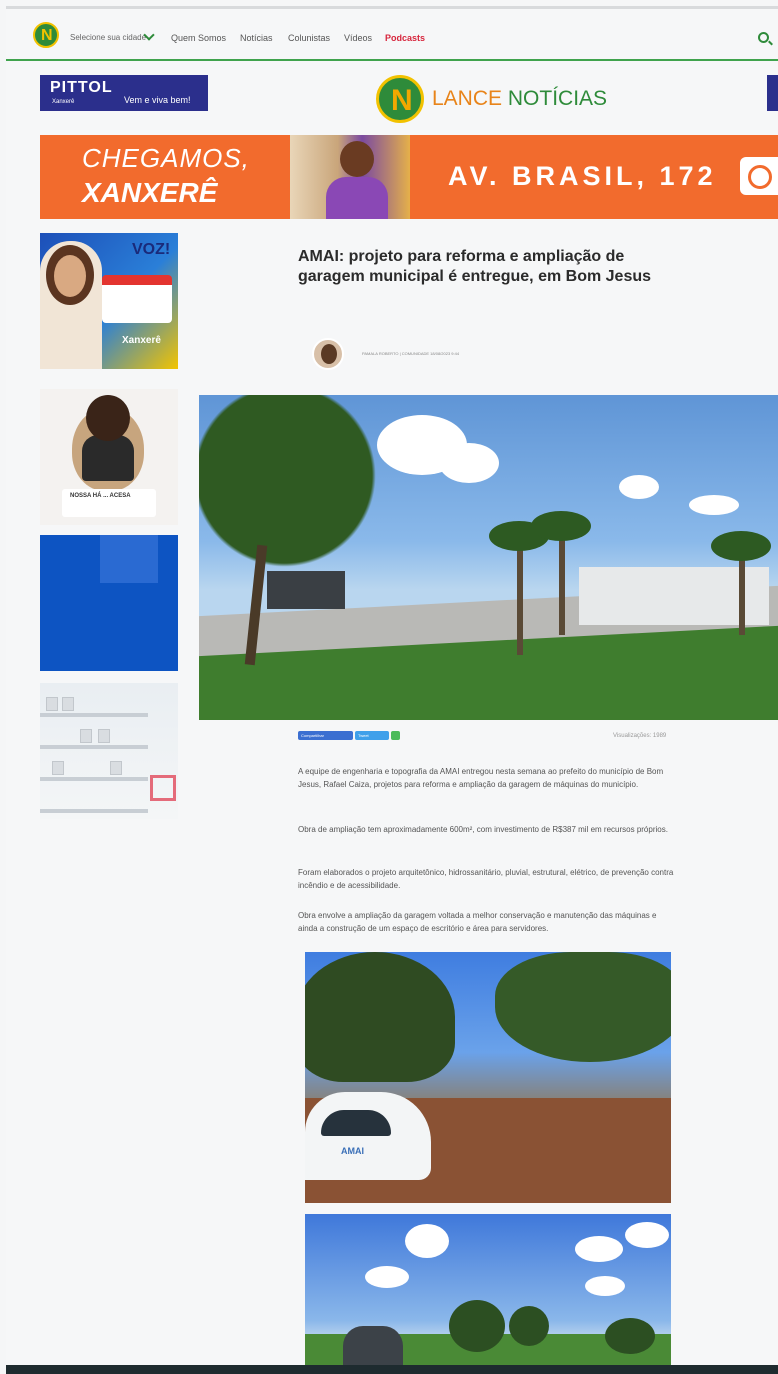 The width and height of the screenshot is (778, 1374). I want to click on sidebar-ad-person: NOSSA HÁ ... ACESA, so click(109, 457).